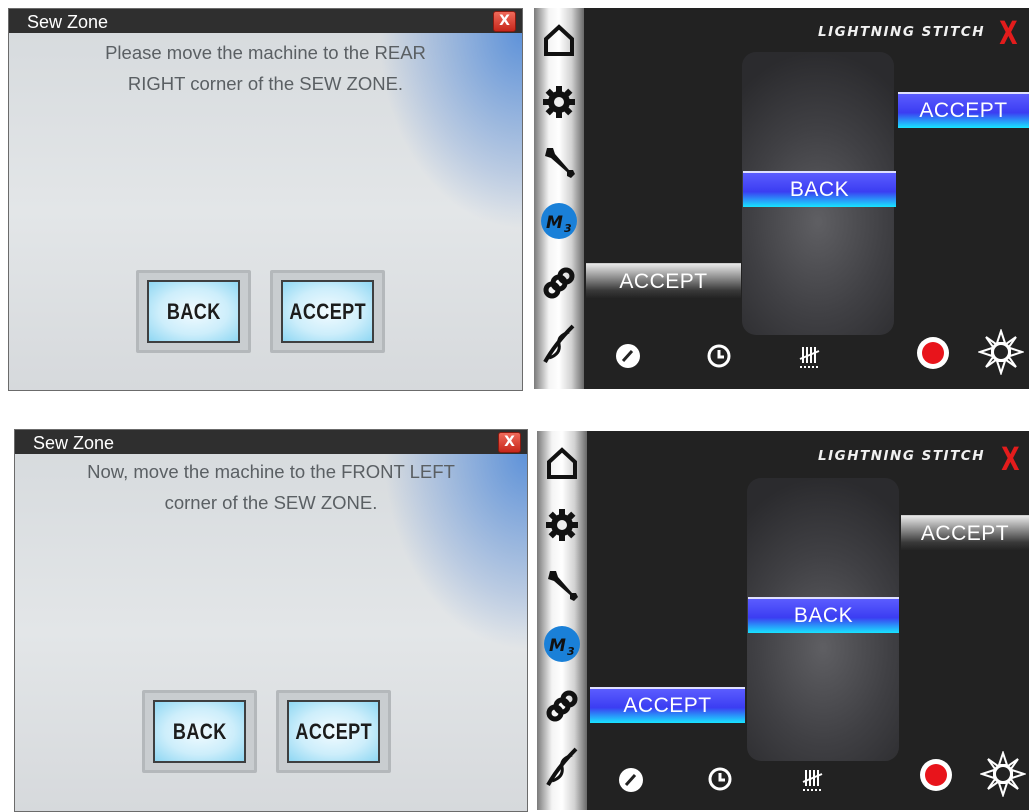  Describe the element at coordinates (265, 83) in the screenshot. I see `message-line: RIGHT corner of the SEW ZONE.` at that location.